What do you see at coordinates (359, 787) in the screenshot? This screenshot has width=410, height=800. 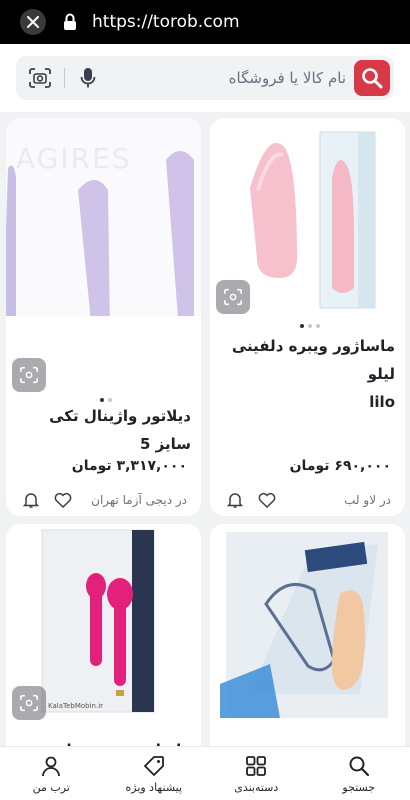 I see `nav-label: جستجو` at bounding box center [359, 787].